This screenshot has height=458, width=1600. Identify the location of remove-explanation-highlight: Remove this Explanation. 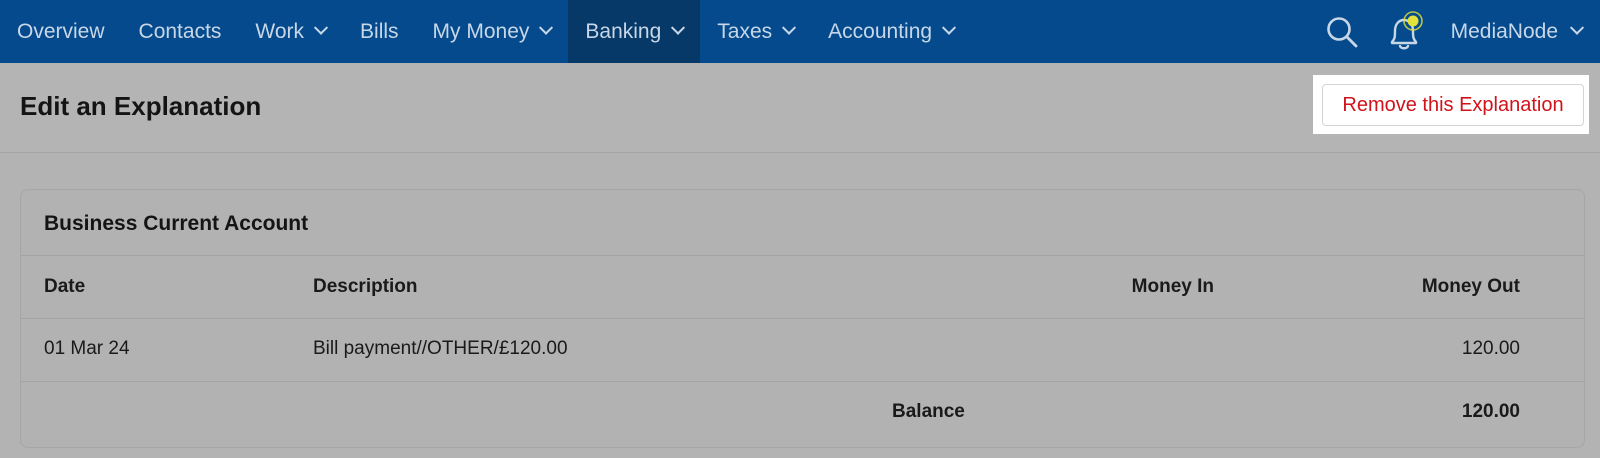
(1451, 104).